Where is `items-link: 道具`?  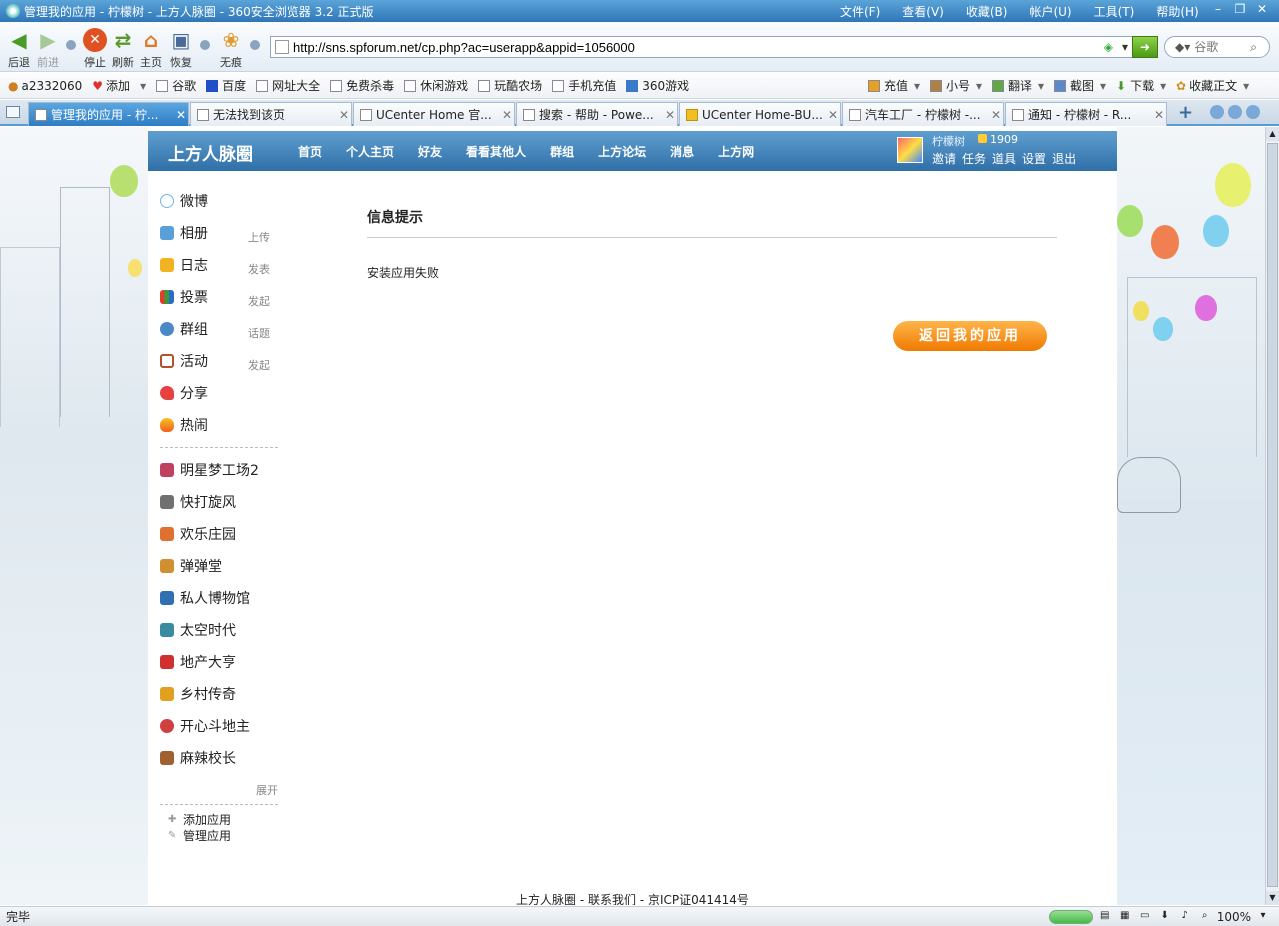 items-link: 道具 is located at coordinates (1004, 158).